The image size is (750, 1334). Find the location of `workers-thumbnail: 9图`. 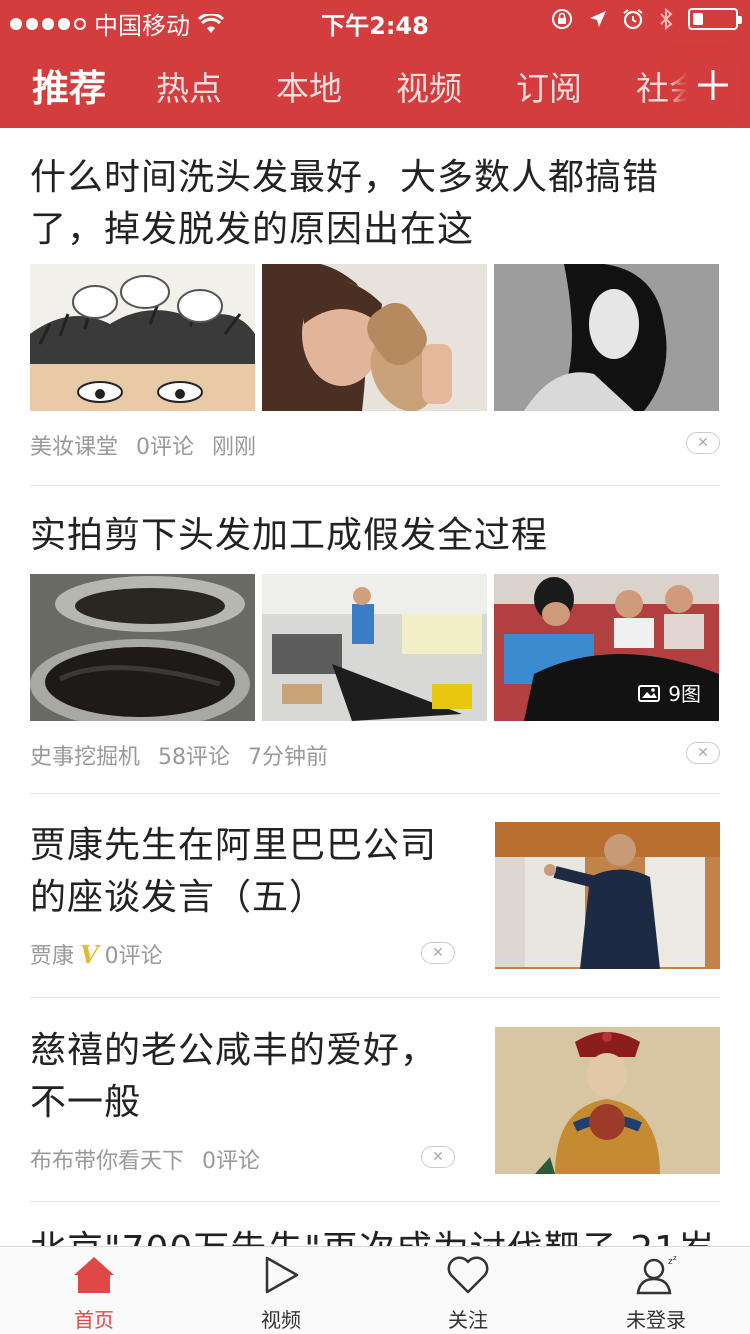

workers-thumbnail: 9图 is located at coordinates (606, 647).